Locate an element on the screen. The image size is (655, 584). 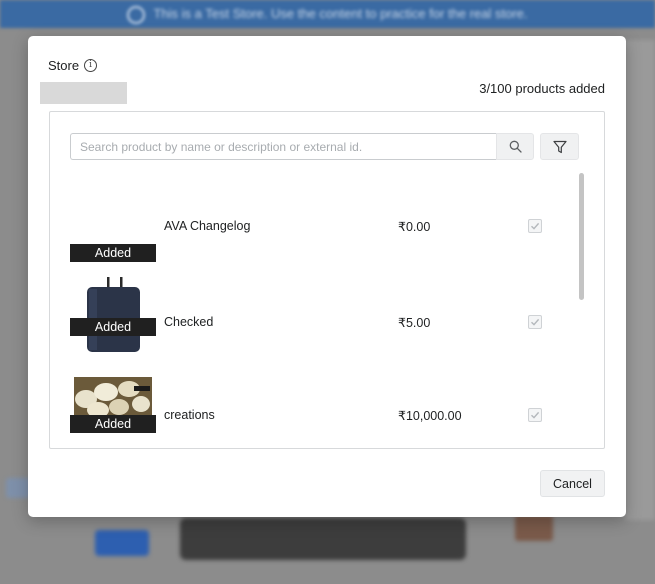
list-scrollbar is located at coordinates (581, 236).